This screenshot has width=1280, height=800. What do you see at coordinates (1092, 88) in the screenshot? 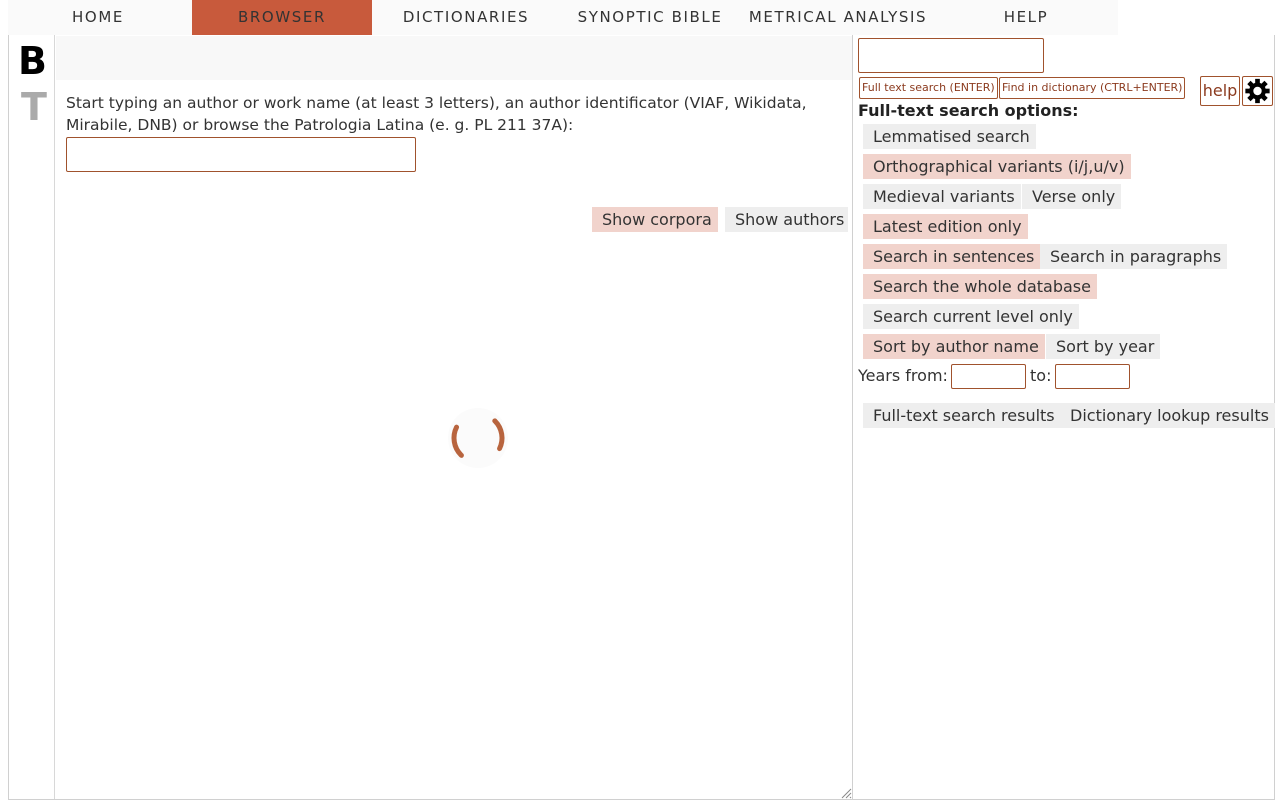
I see `find-in-dictionary-button: Find in dictionary (CTRL+ENTER)` at bounding box center [1092, 88].